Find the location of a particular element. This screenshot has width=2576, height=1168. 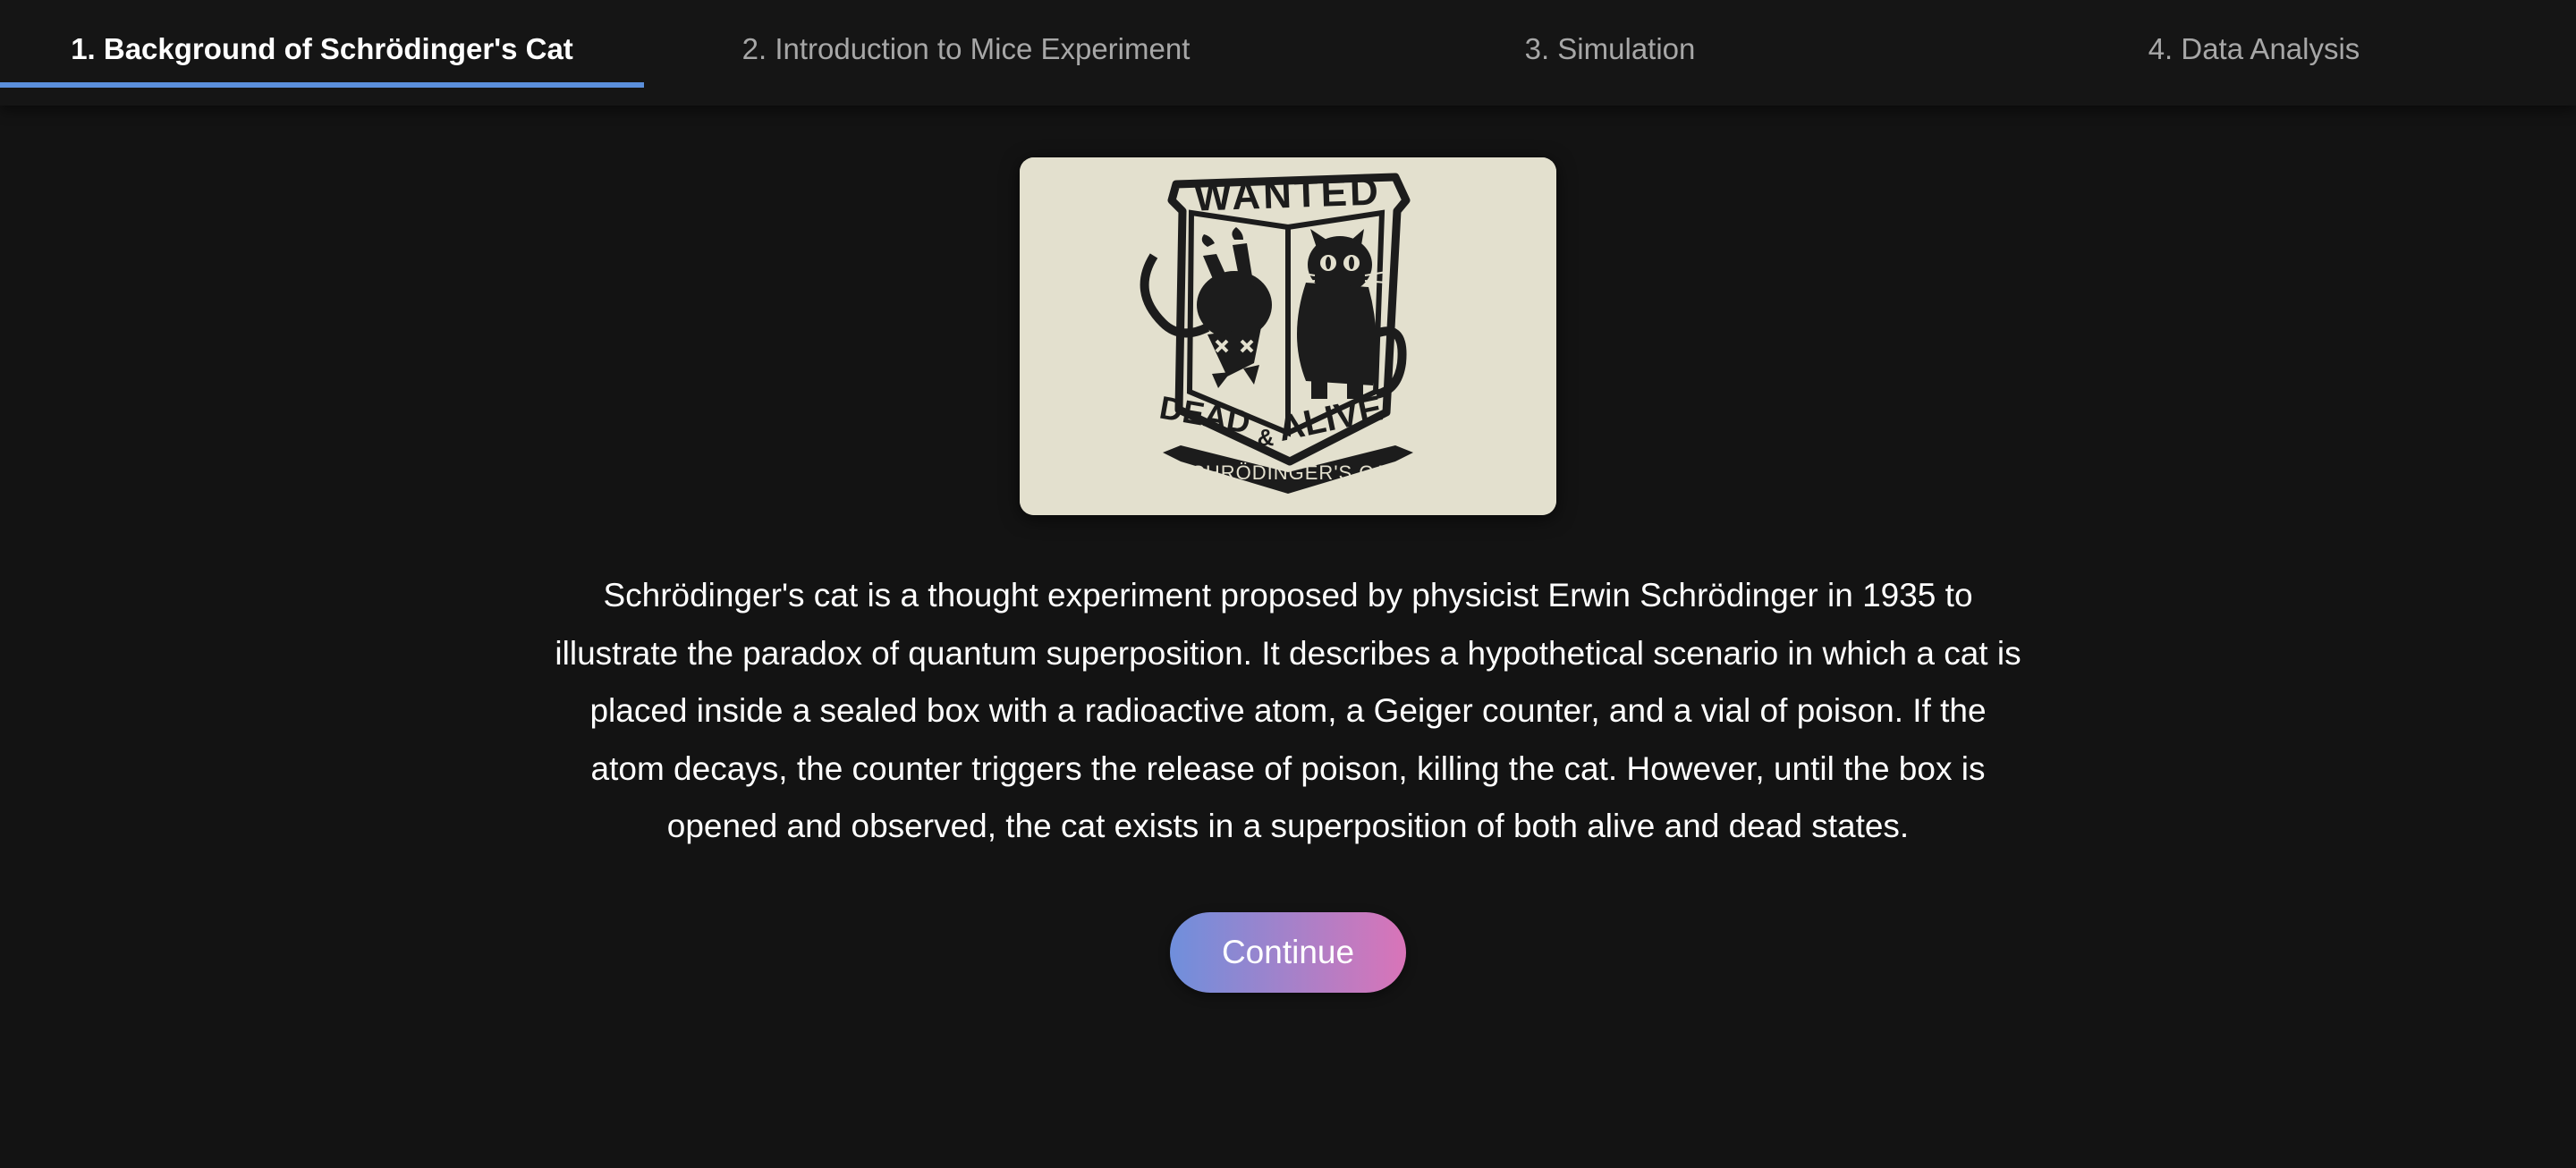

tab-simulation: 3. Simulation is located at coordinates (1610, 53).